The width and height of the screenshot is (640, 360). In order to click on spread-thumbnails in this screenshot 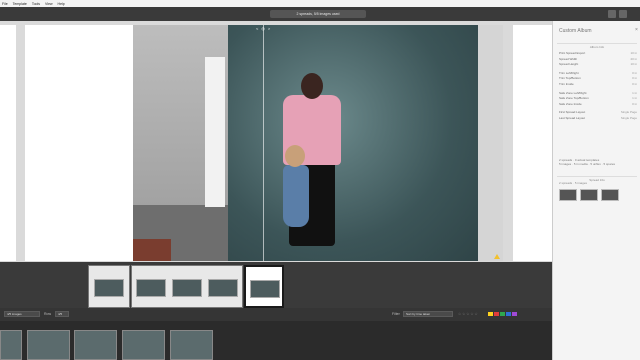, I will do `click(589, 195)`.